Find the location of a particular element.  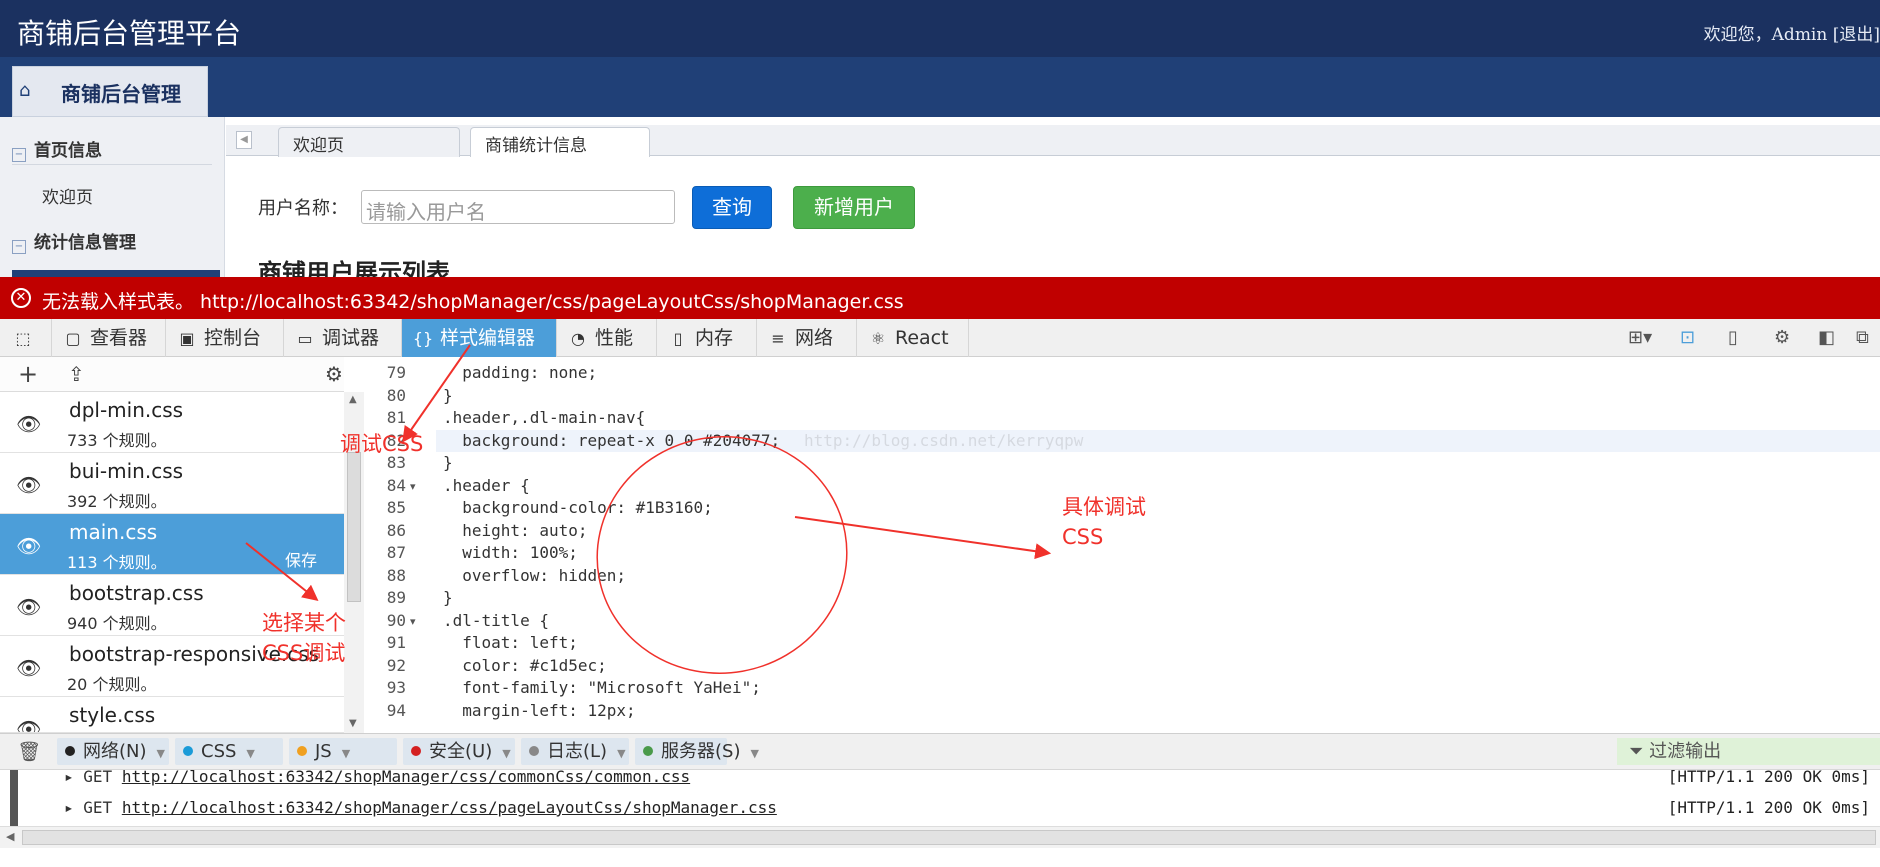

annotation-specific-line2: CSS is located at coordinates (1083, 537).